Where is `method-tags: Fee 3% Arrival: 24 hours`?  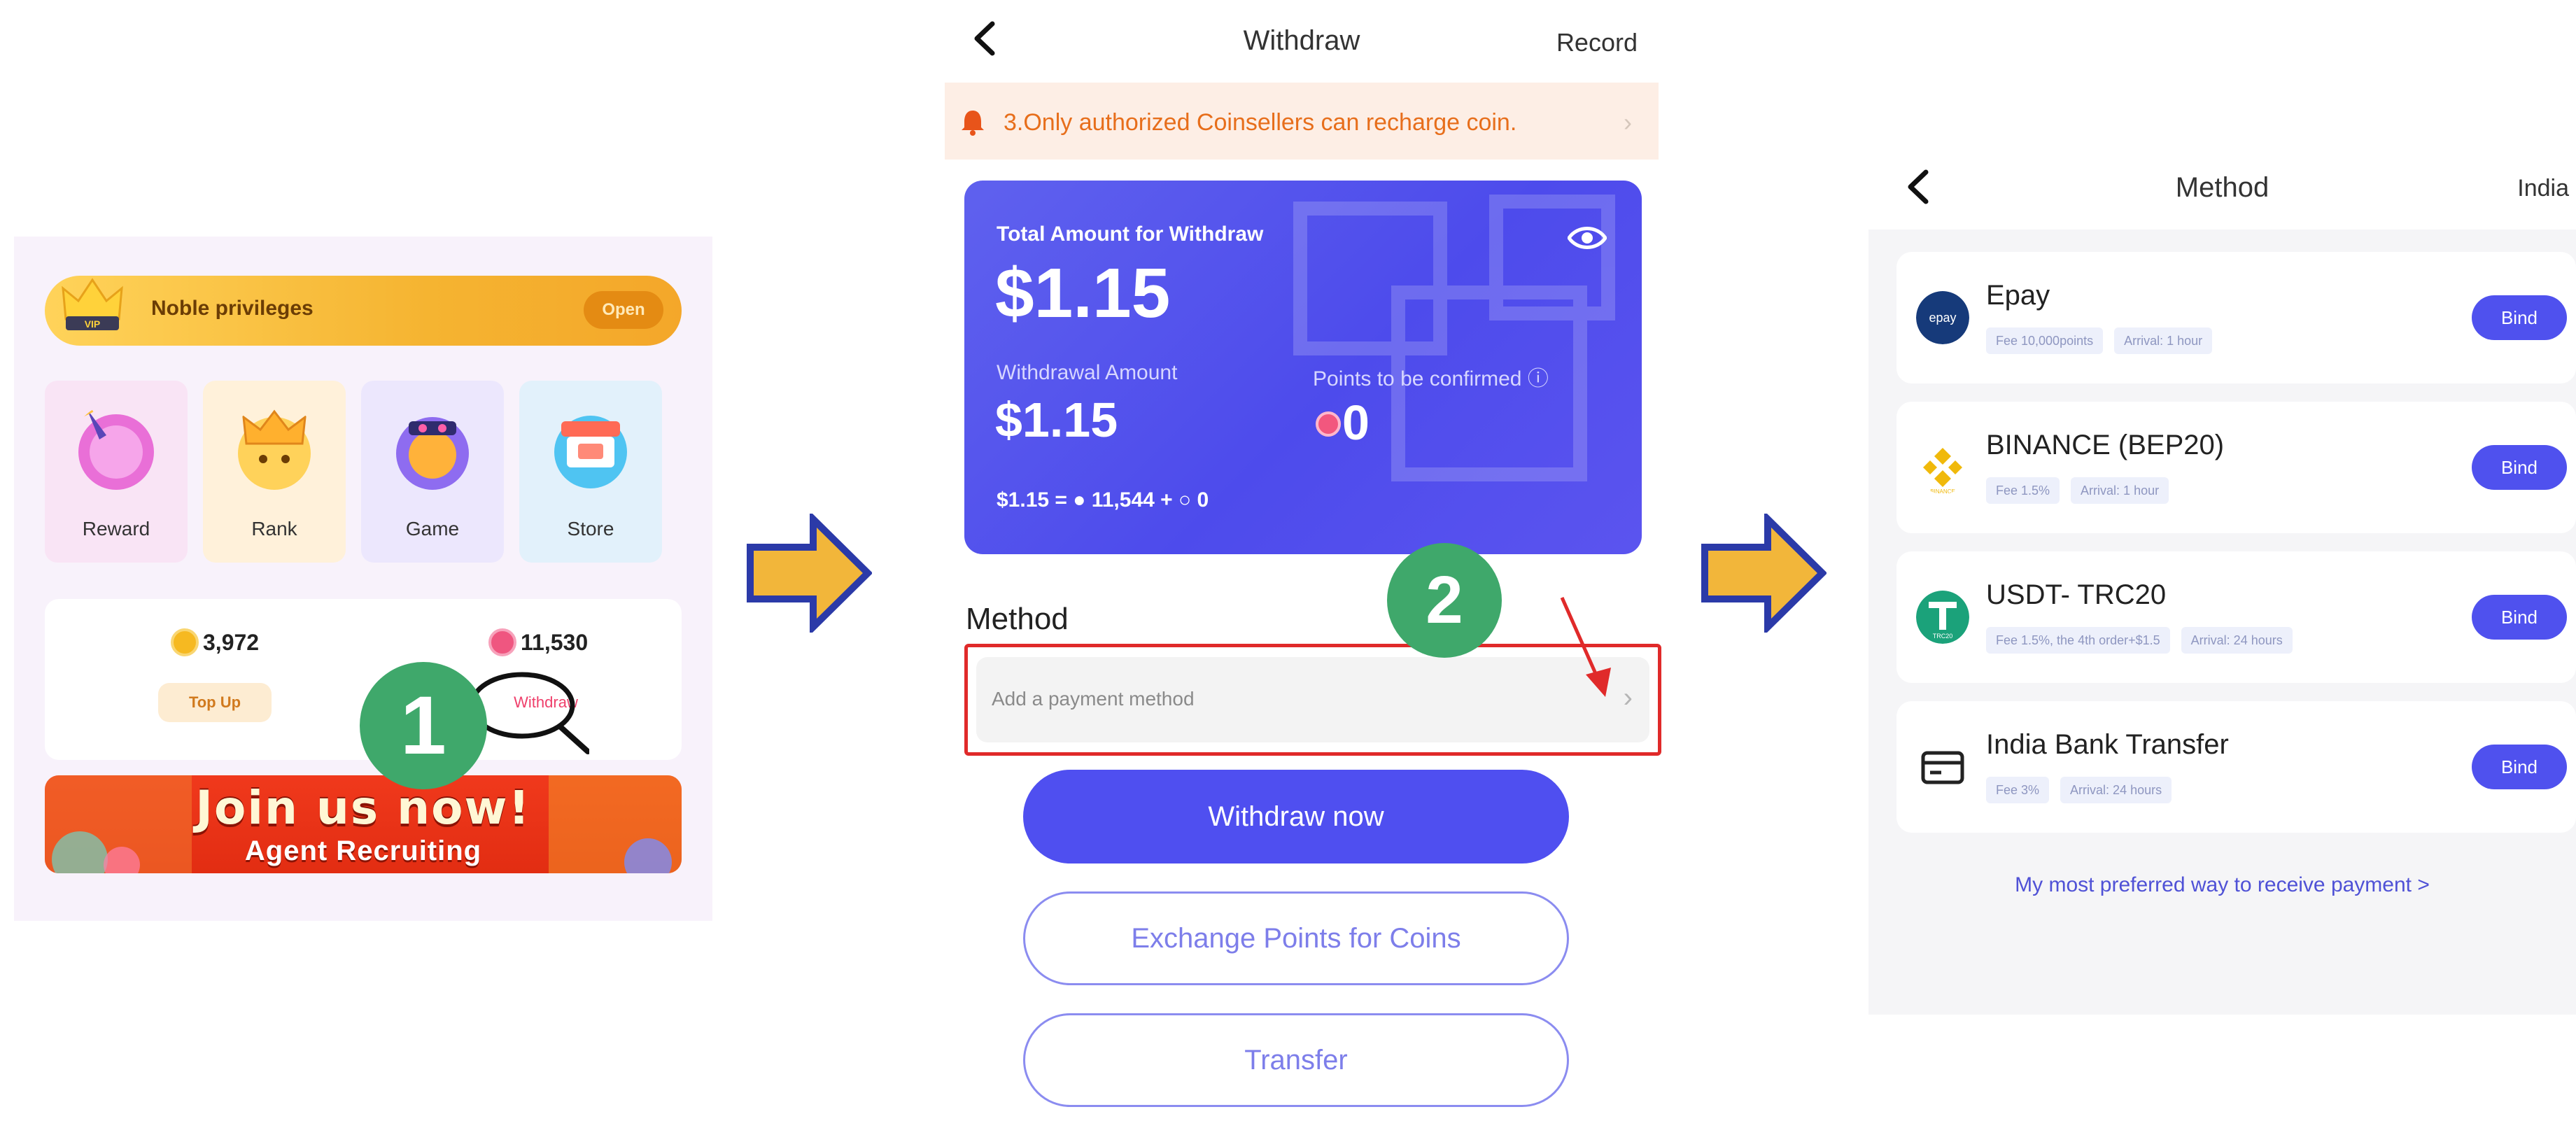
method-tags: Fee 3% Arrival: 24 hours is located at coordinates (2084, 790).